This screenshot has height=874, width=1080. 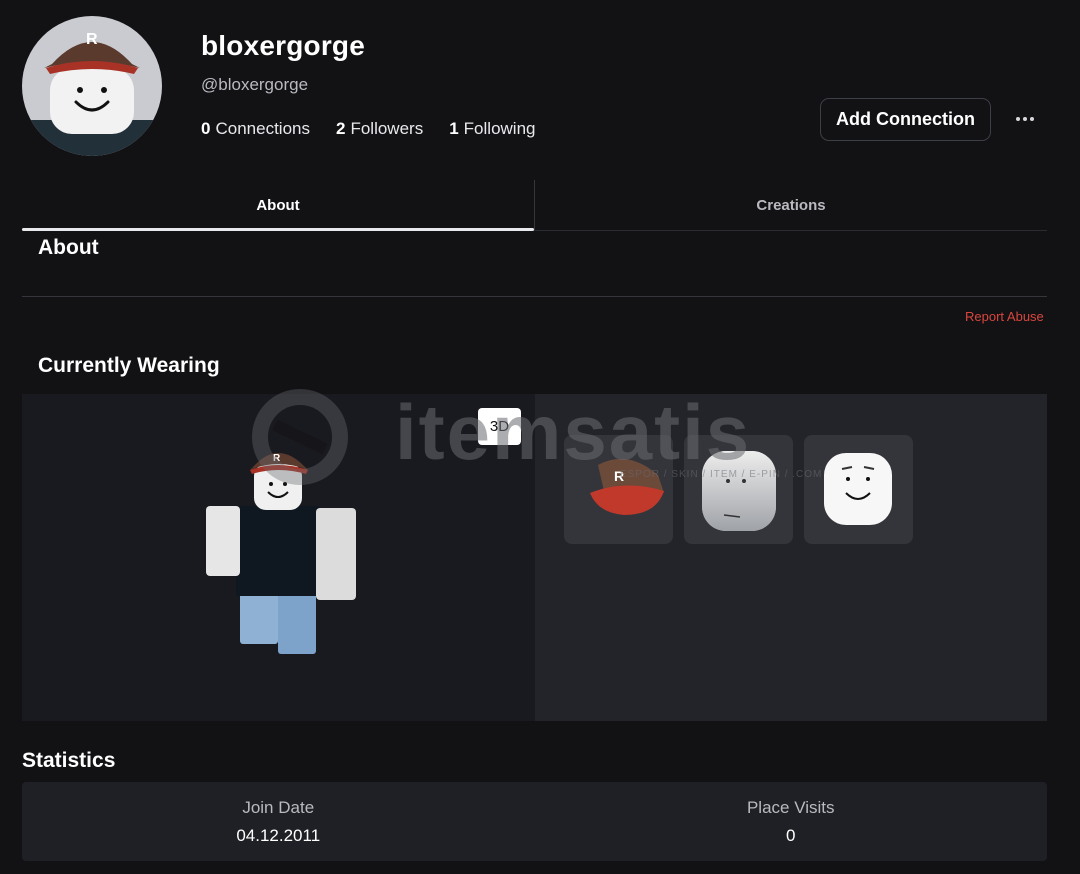 I want to click on join-date-value: 04.12.2011, so click(x=278, y=835).